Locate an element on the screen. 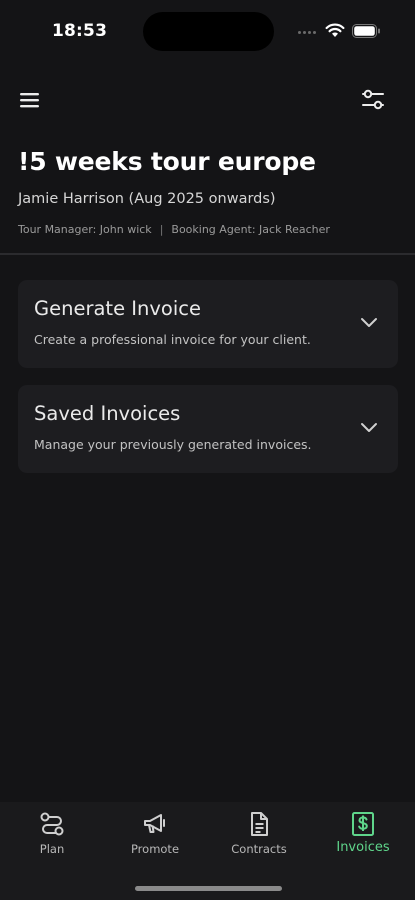 The image size is (415, 900). tab-label: Promote is located at coordinates (155, 849).